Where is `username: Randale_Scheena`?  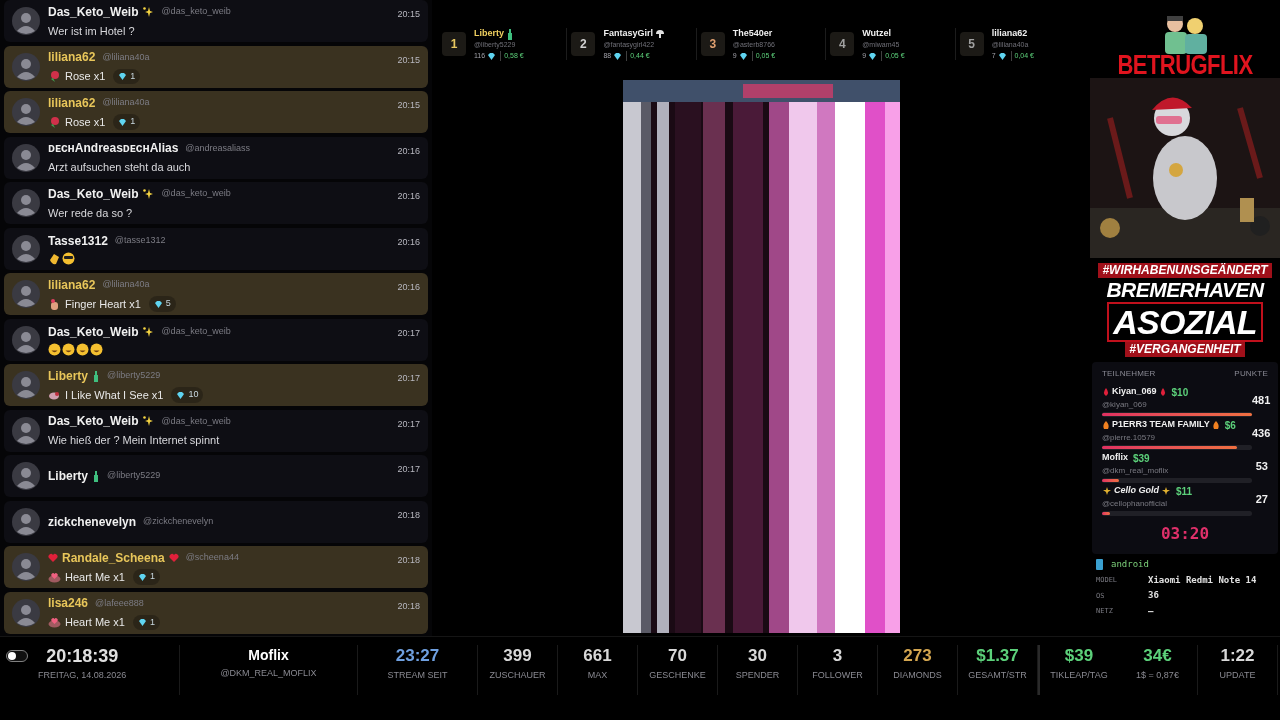 username: Randale_Scheena is located at coordinates (113, 558).